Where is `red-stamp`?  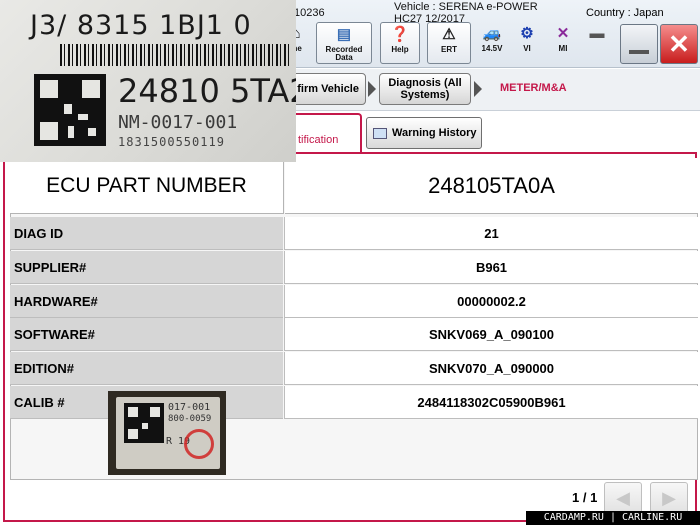
red-stamp is located at coordinates (199, 444).